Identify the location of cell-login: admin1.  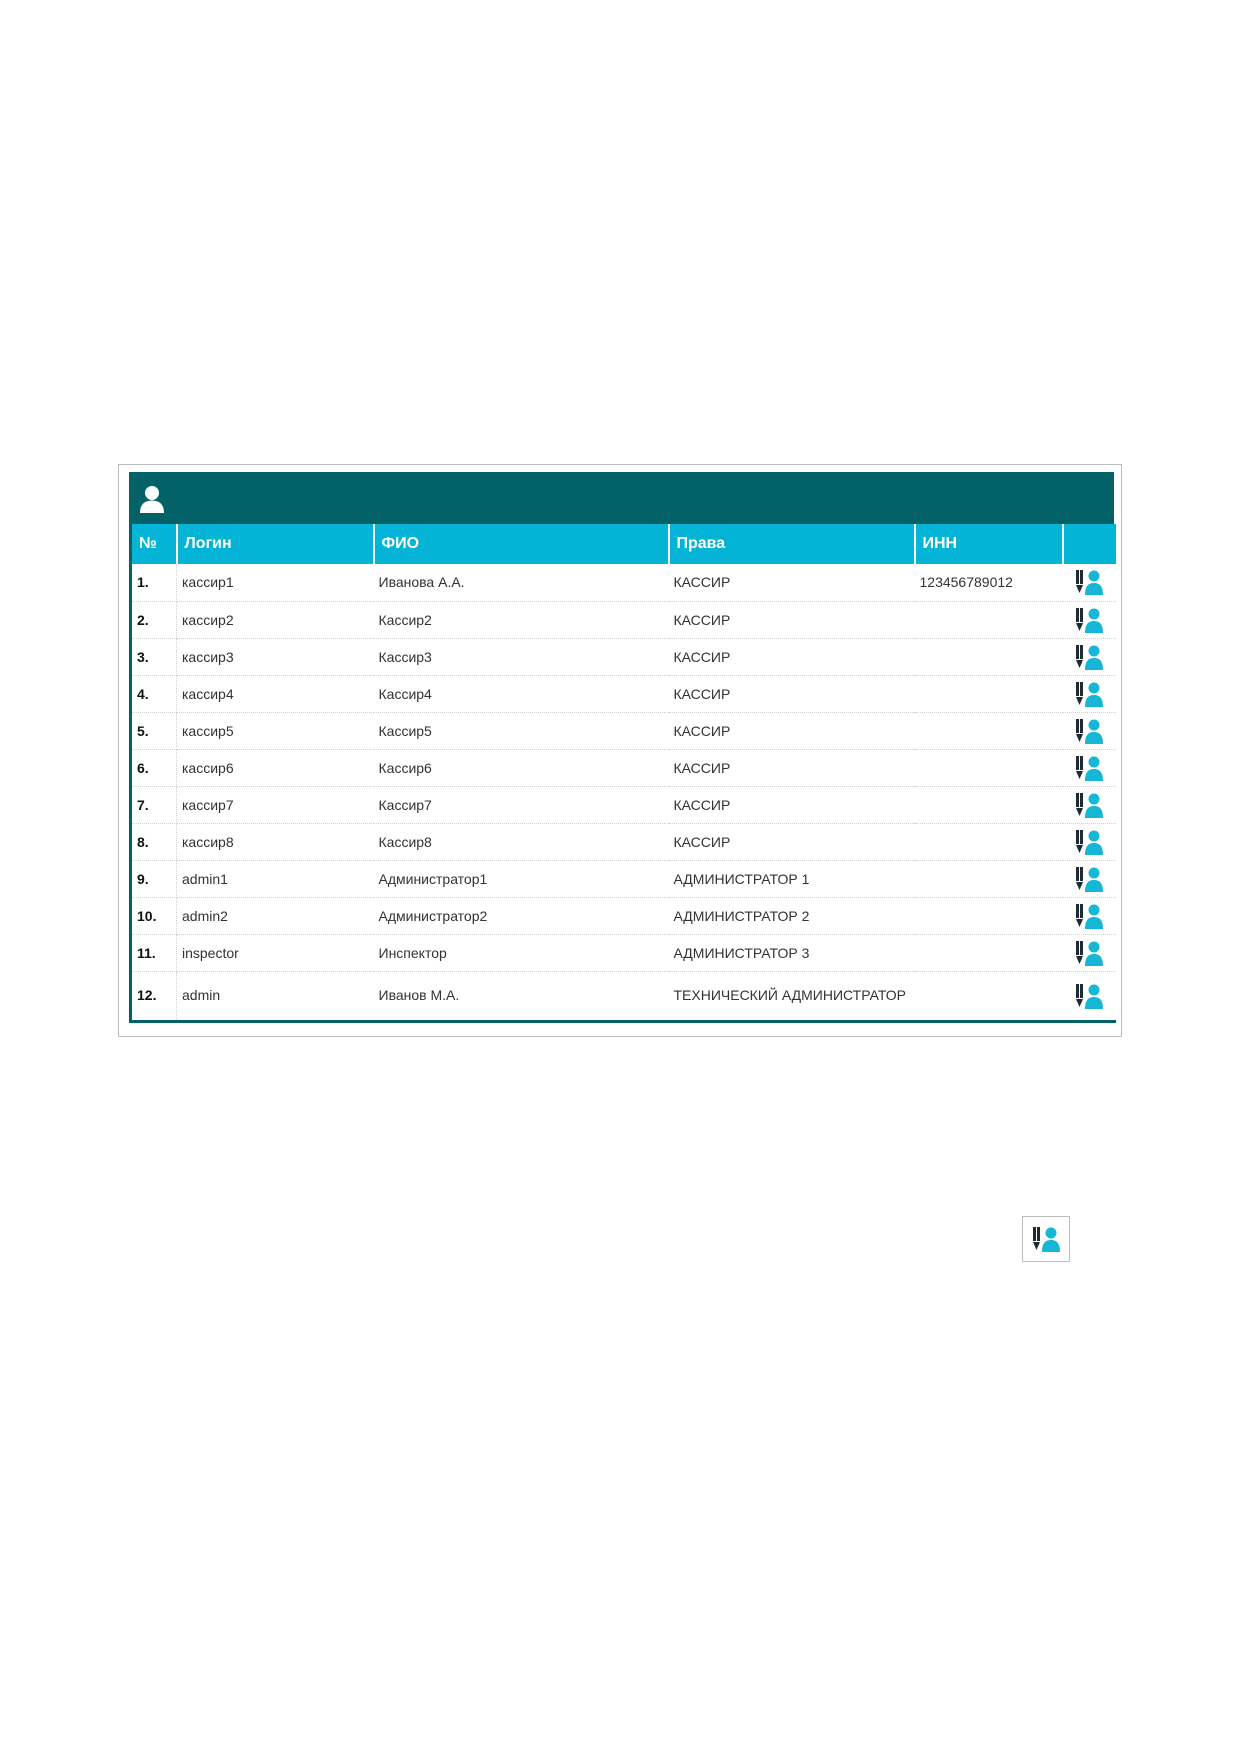
(275, 879).